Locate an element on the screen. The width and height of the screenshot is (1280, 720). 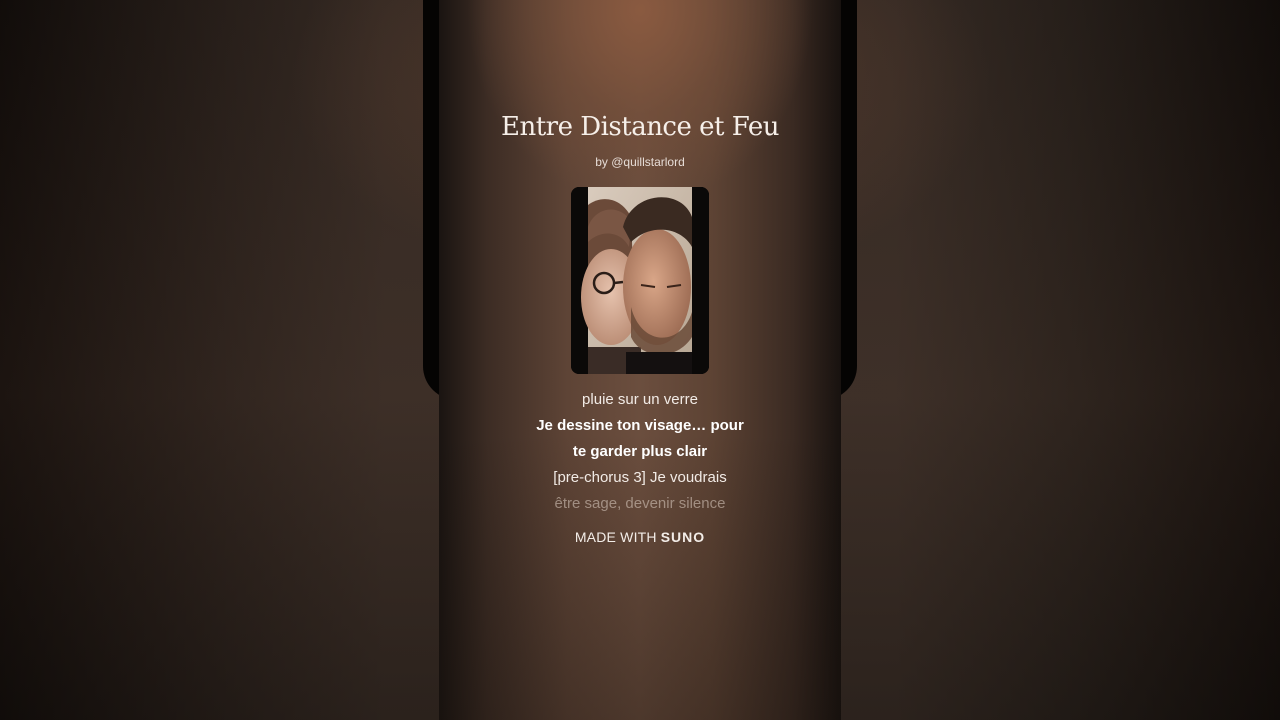
made-with-badge: MADE WITH SUNO is located at coordinates (640, 537).